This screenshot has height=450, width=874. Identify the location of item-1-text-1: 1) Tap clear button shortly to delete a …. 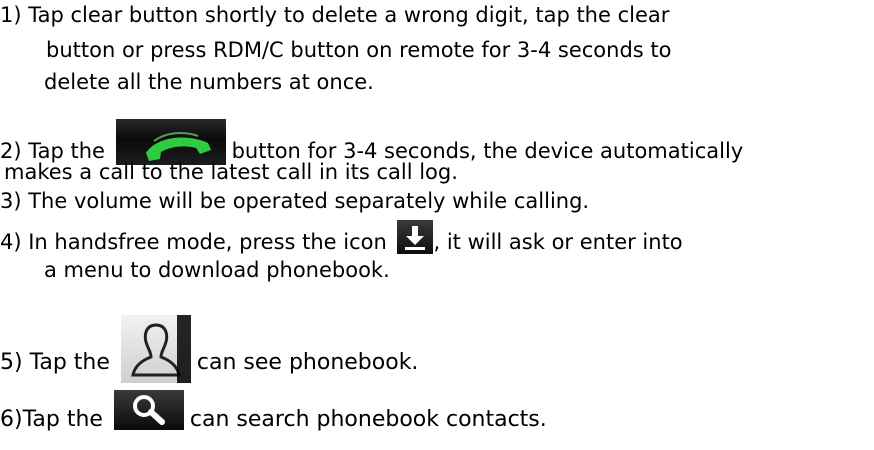
(335, 15).